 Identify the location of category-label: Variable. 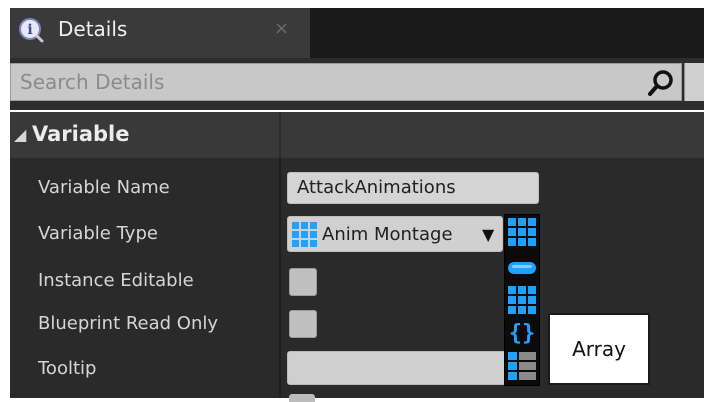
(81, 134).